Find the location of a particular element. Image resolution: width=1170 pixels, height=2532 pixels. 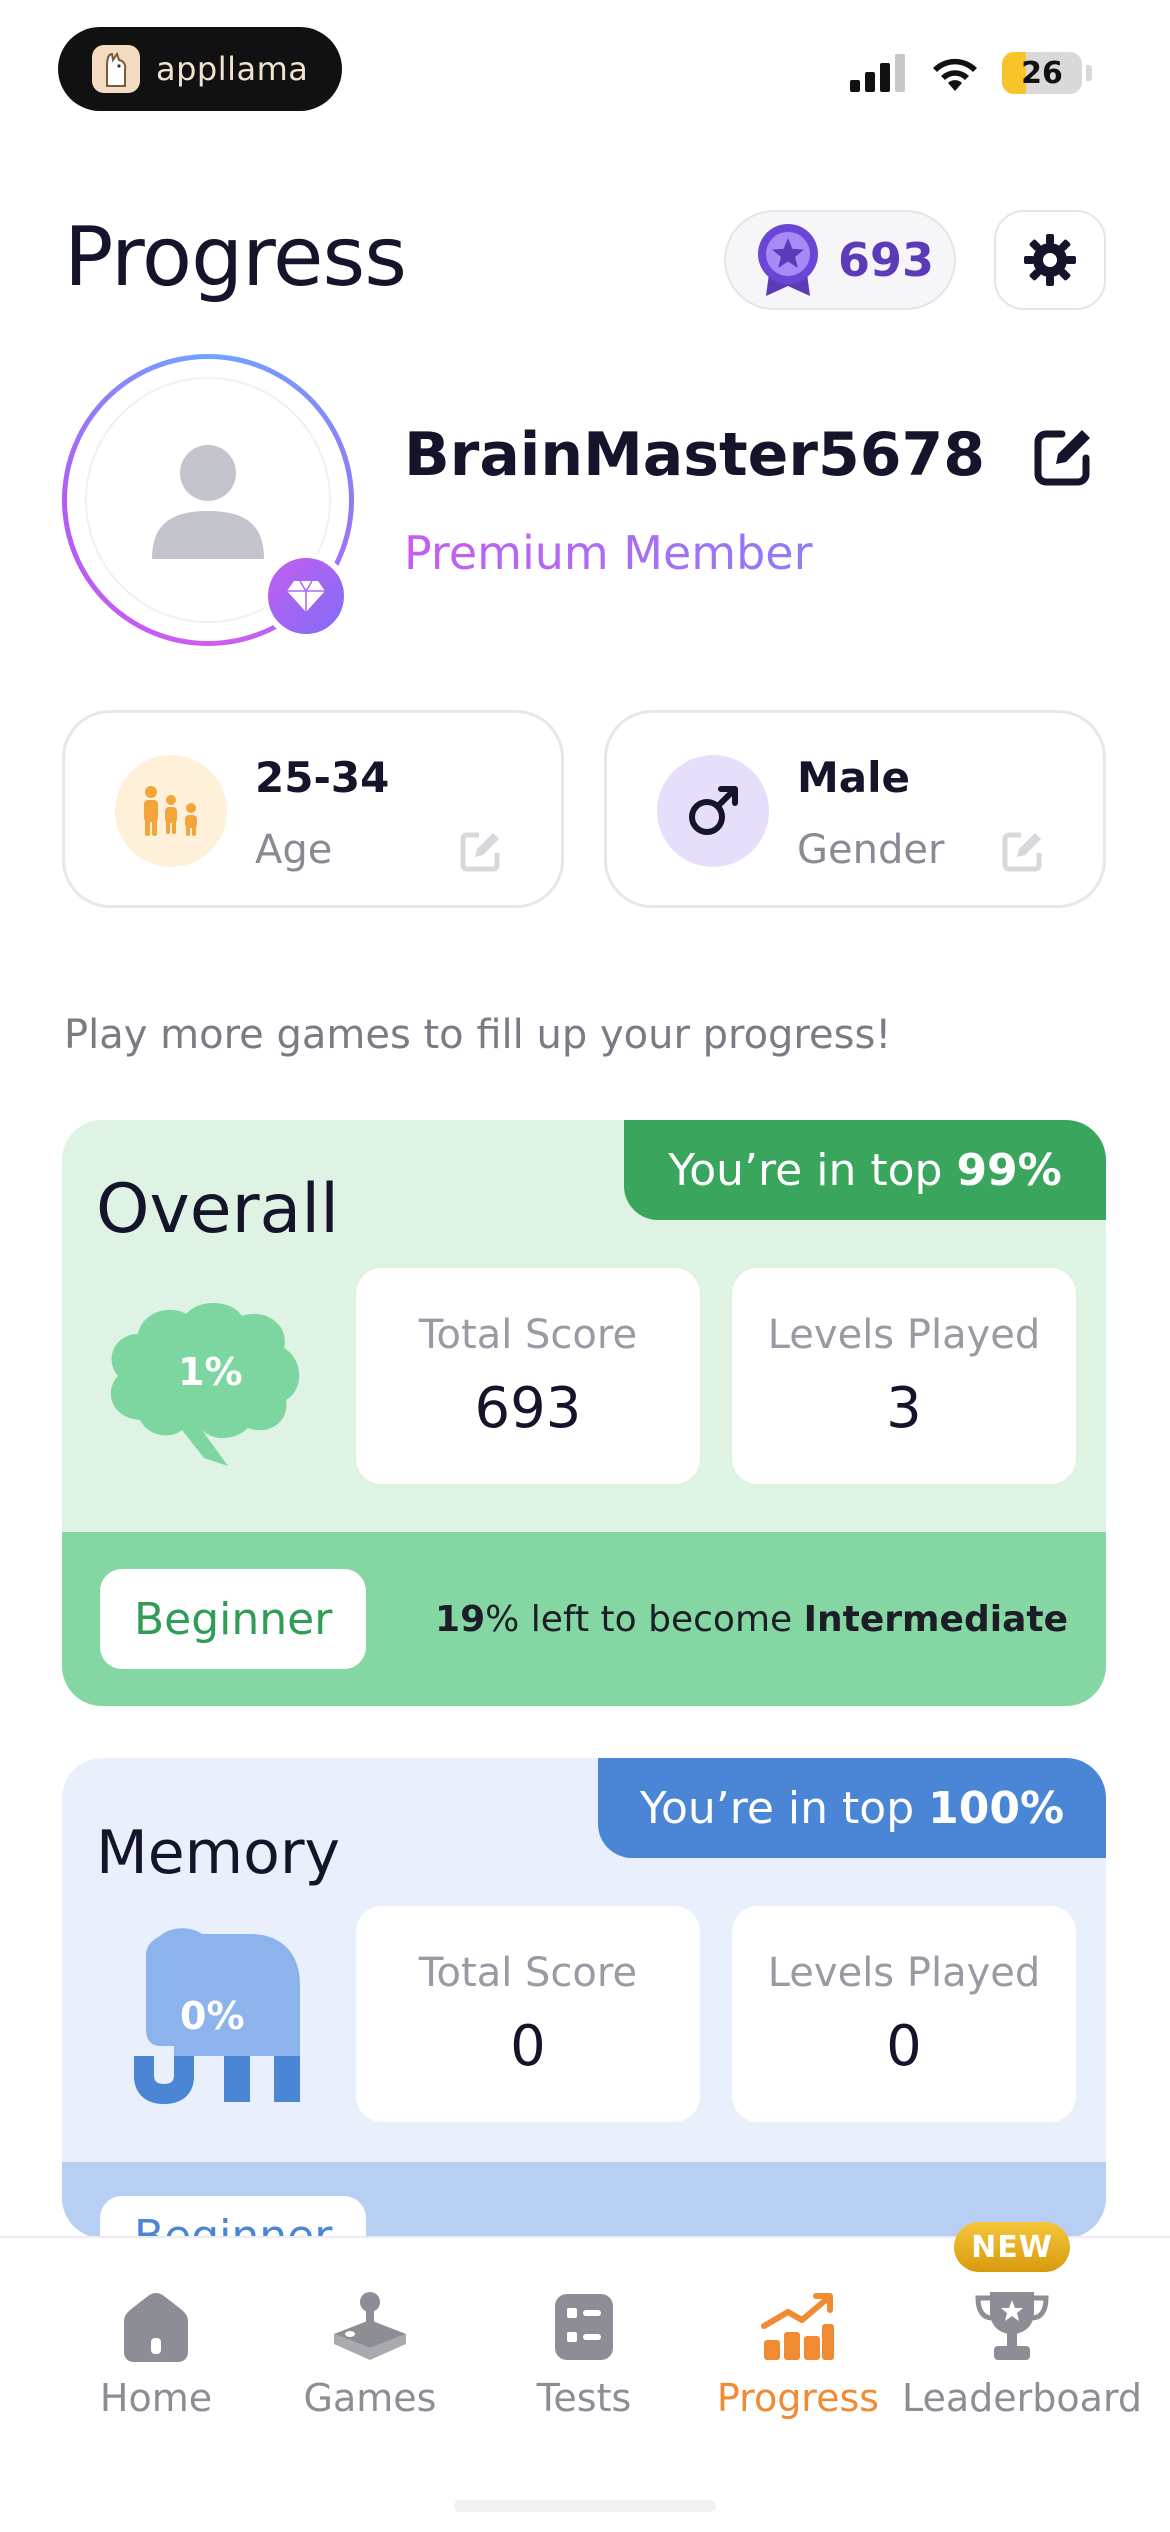

memory-rank-banner: You’re in top 100% is located at coordinates (852, 1808).